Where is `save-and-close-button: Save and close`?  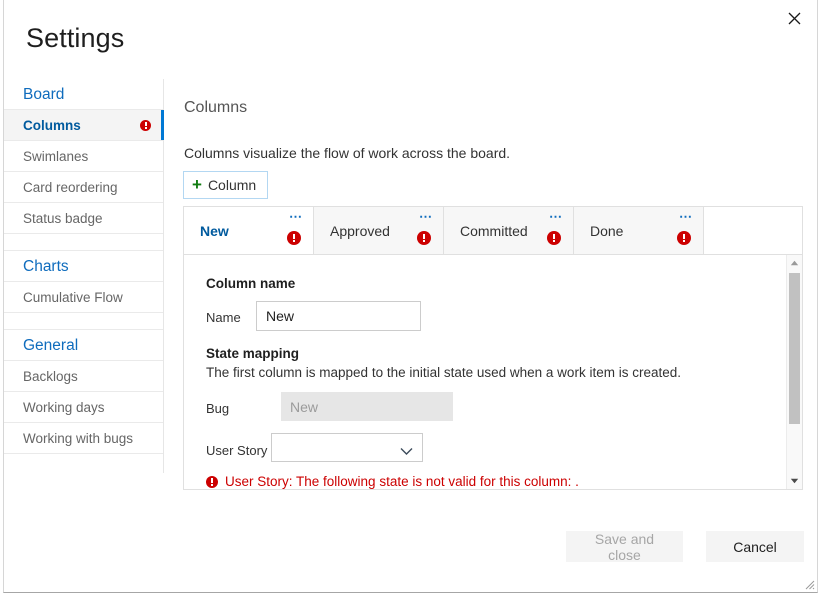
save-and-close-button: Save and close is located at coordinates (624, 547).